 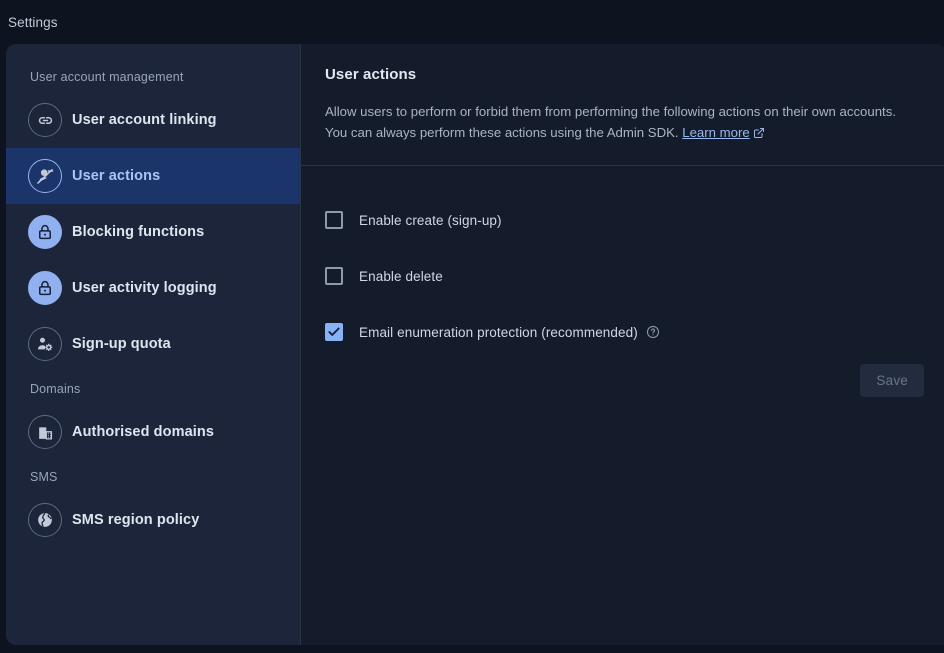 What do you see at coordinates (334, 220) in the screenshot?
I see `checkbox-enable-create-sign-up` at bounding box center [334, 220].